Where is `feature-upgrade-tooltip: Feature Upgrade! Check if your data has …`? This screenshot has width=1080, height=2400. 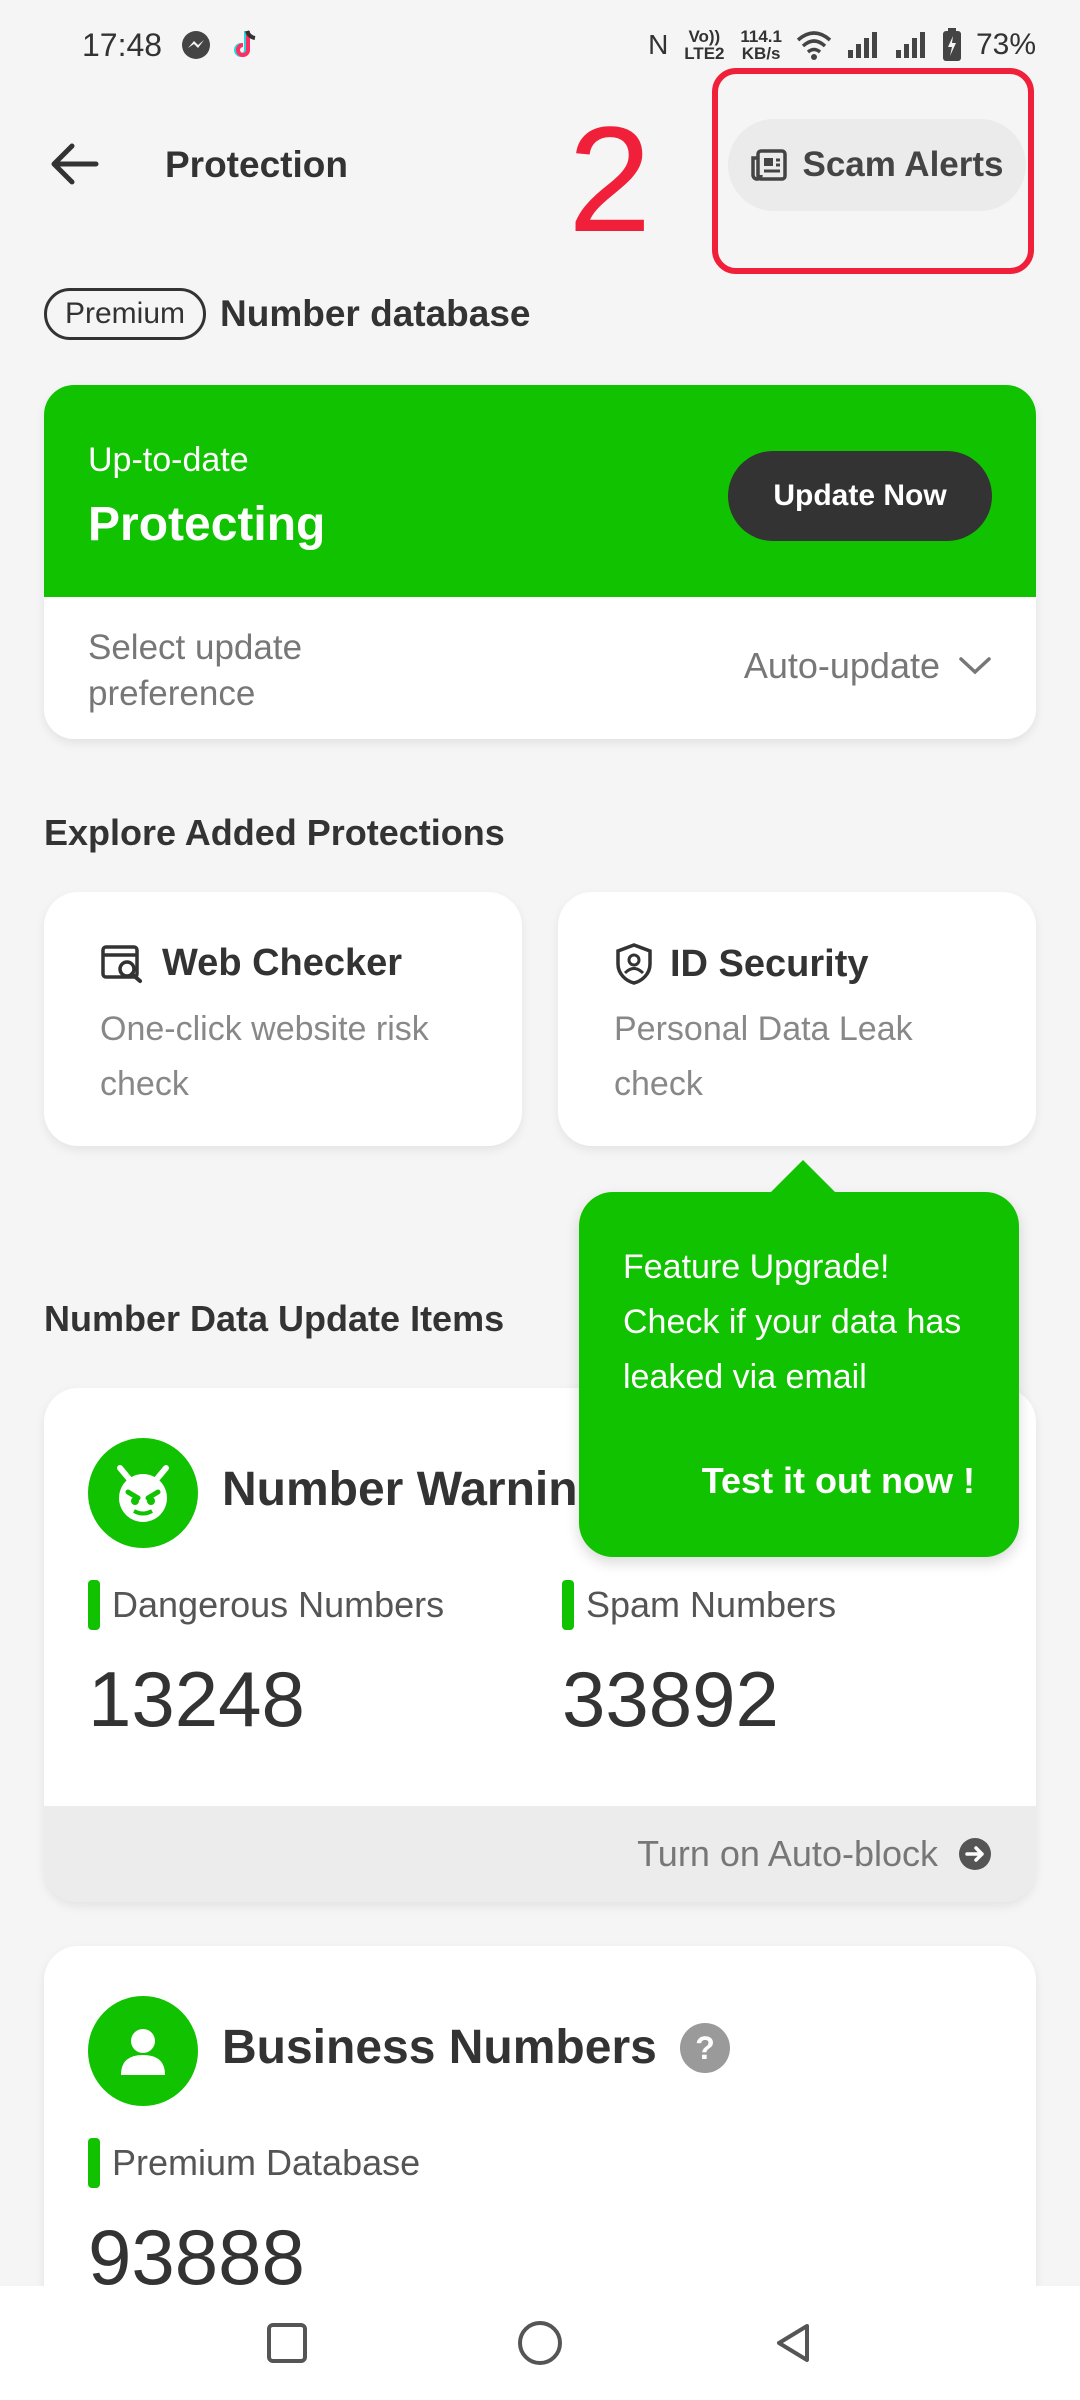
feature-upgrade-tooltip: Feature Upgrade! Check if your data has … is located at coordinates (799, 1358).